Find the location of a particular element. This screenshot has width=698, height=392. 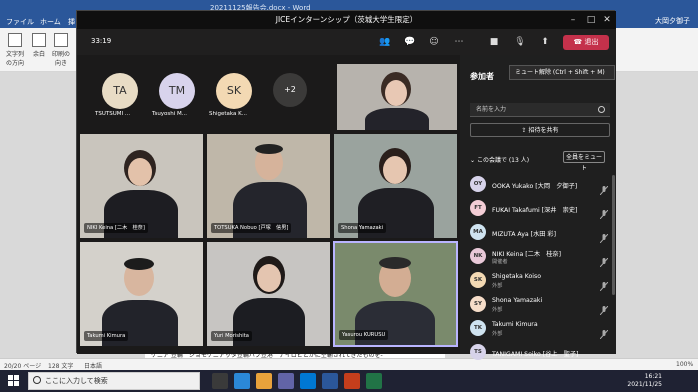

tab-file: ファイル is located at coordinates (20, 22).